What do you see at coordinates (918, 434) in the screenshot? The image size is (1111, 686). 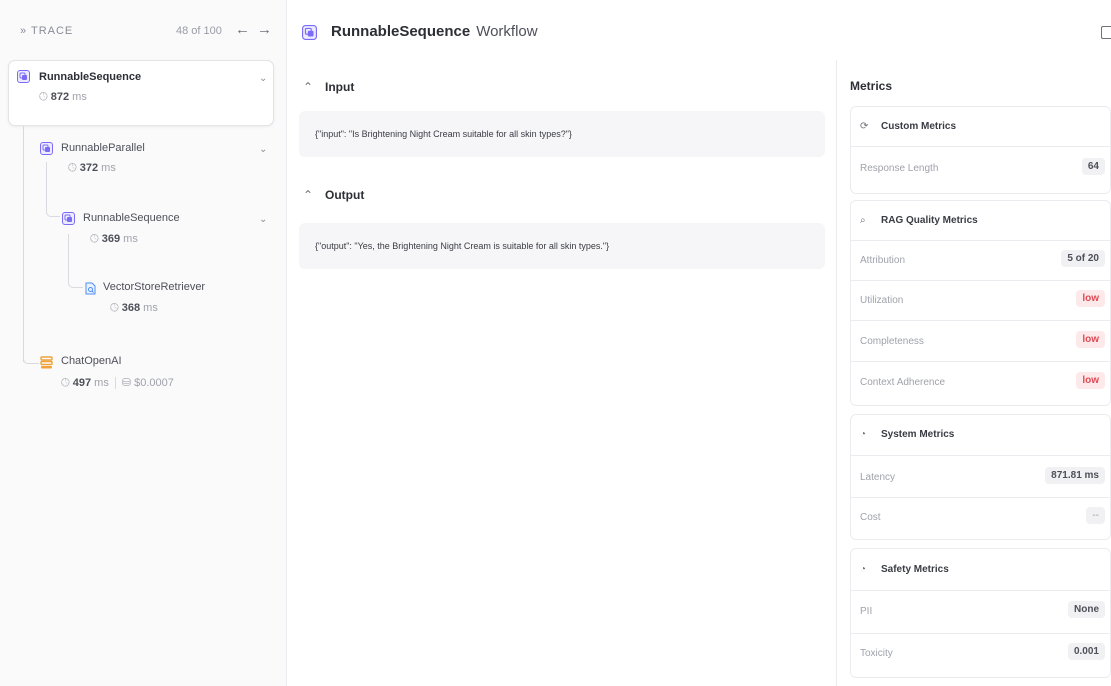 I see `card-title: System Metrics` at bounding box center [918, 434].